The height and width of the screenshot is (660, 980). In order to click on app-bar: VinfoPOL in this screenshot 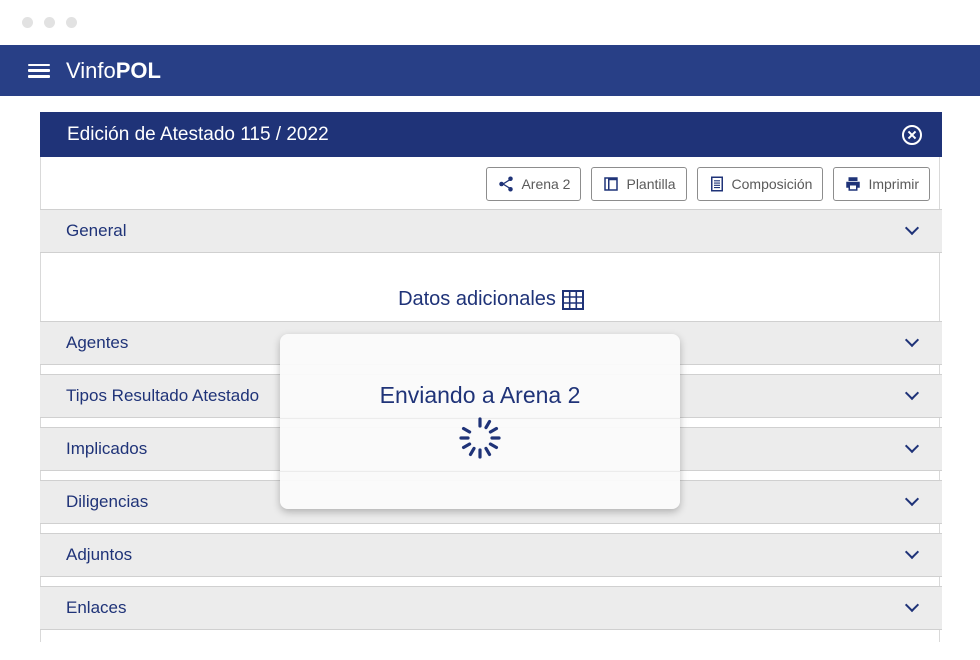, I will do `click(490, 70)`.